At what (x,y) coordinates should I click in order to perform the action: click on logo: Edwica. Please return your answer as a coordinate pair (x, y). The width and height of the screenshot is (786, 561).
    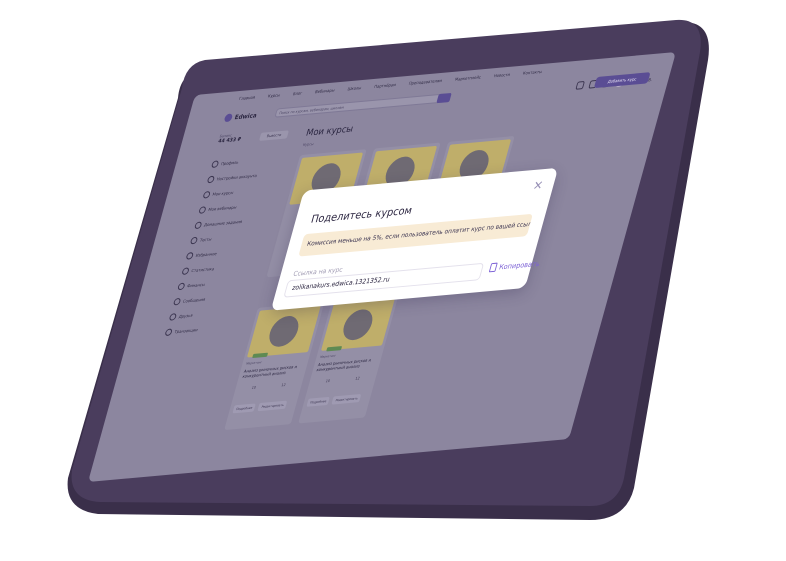
    Looking at the image, I should click on (240, 117).